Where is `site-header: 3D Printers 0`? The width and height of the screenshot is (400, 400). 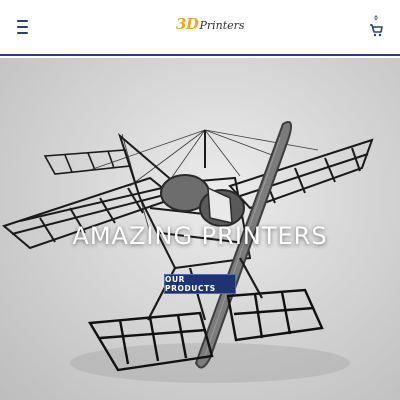
site-header: 3D Printers 0 is located at coordinates (200, 28).